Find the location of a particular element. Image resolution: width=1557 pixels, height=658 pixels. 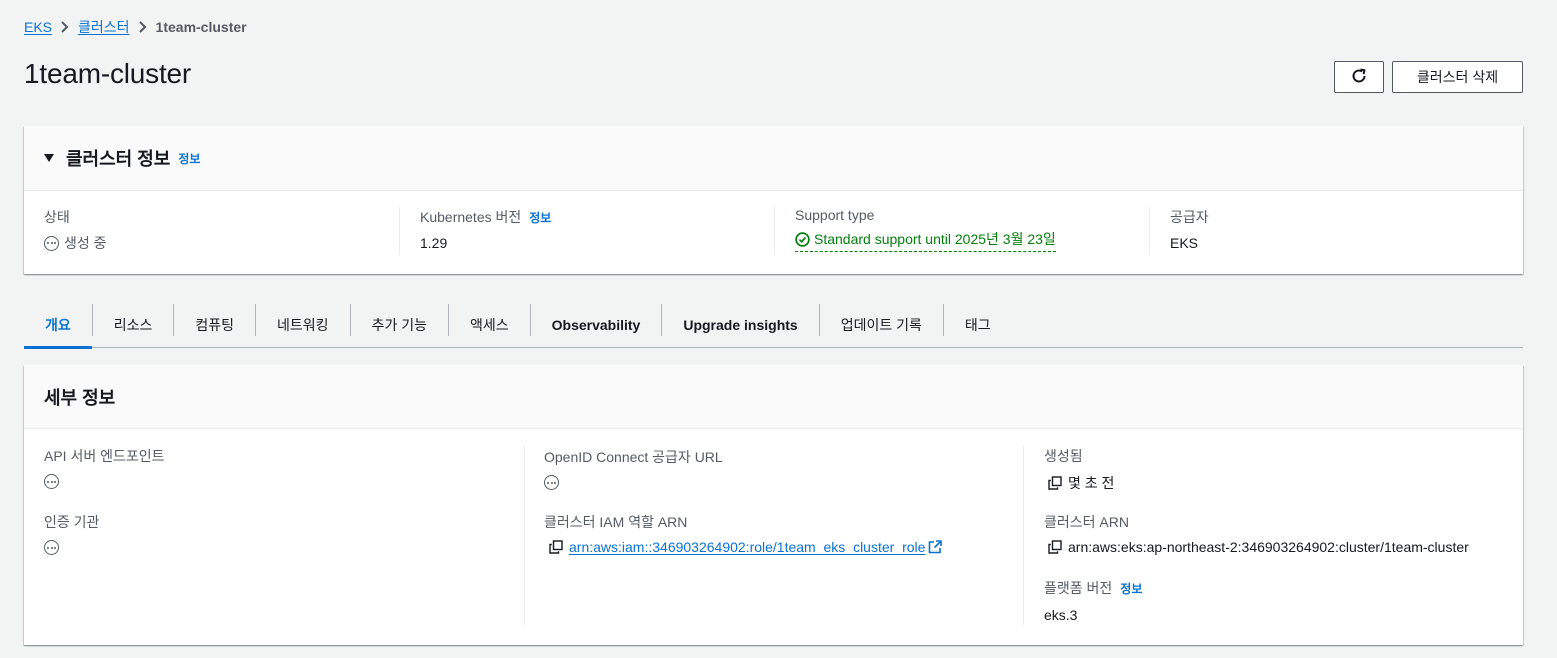

platform-version-label-row: 플랫폼 버전 정보 is located at coordinates (1093, 588).